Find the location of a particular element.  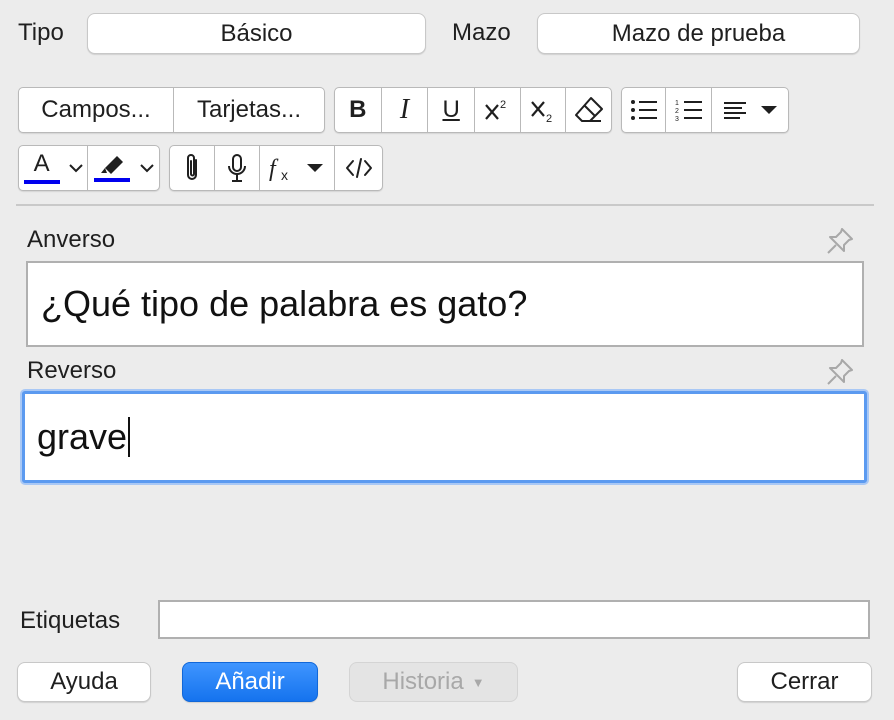

tipo-label: Tipo is located at coordinates (41, 32).